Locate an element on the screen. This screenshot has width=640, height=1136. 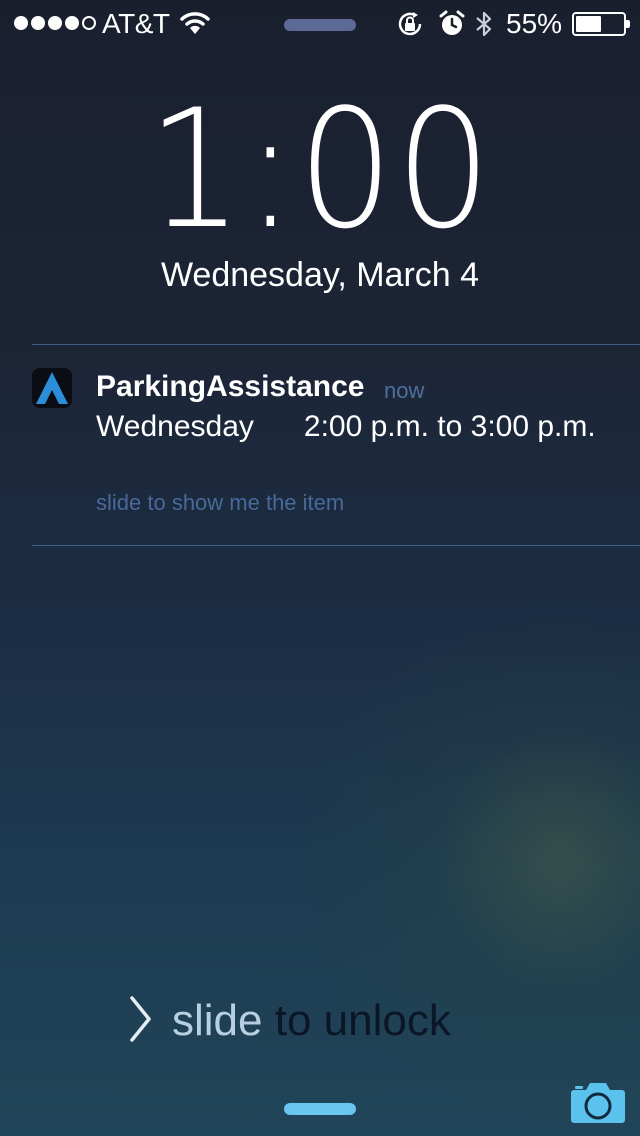
battery-nub is located at coordinates (628, 24).